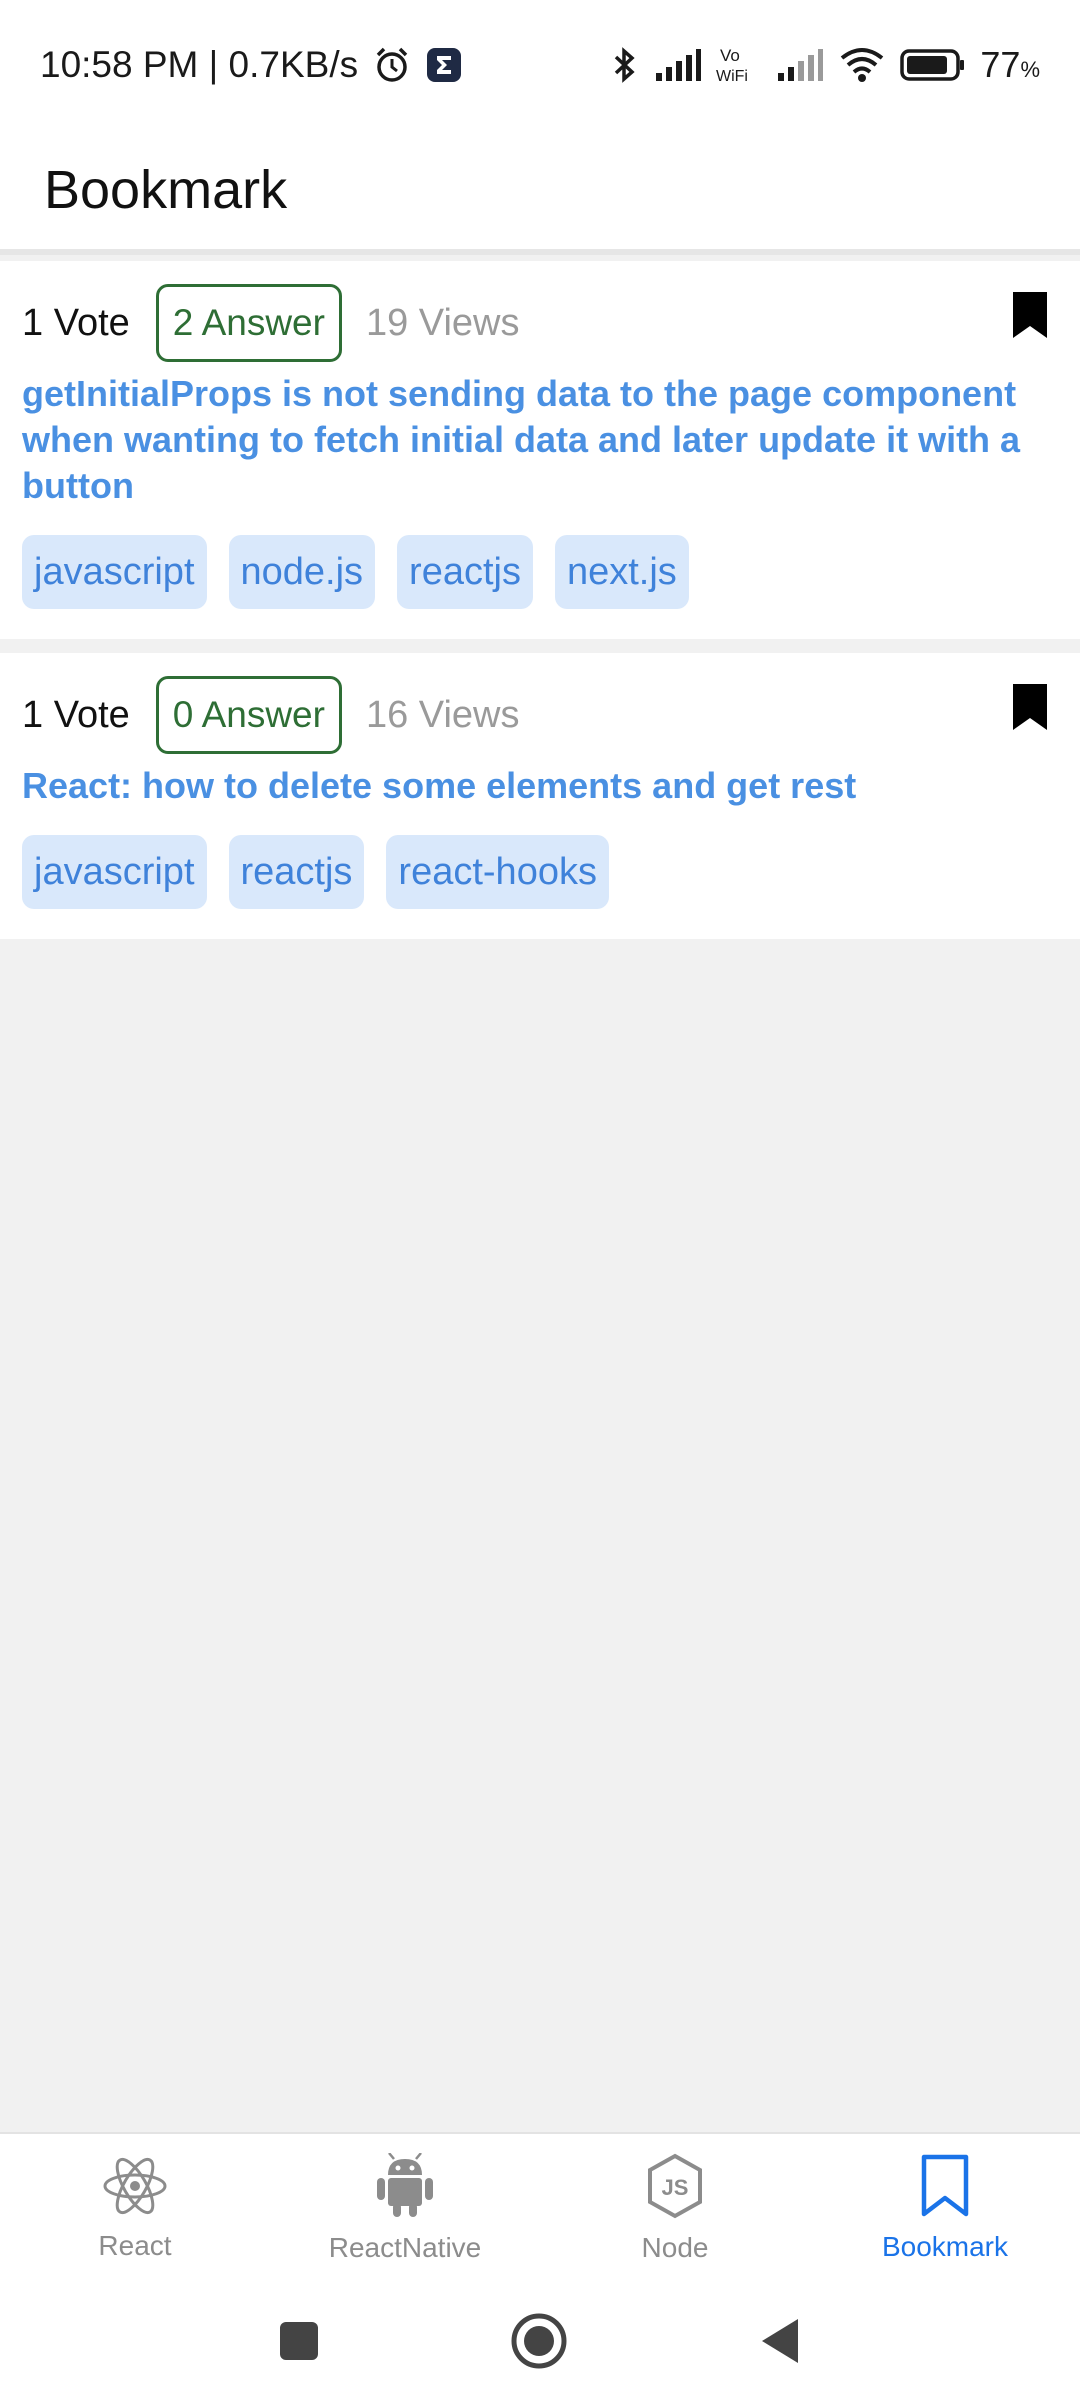  I want to click on nav-label: ReactNative, so click(405, 2247).